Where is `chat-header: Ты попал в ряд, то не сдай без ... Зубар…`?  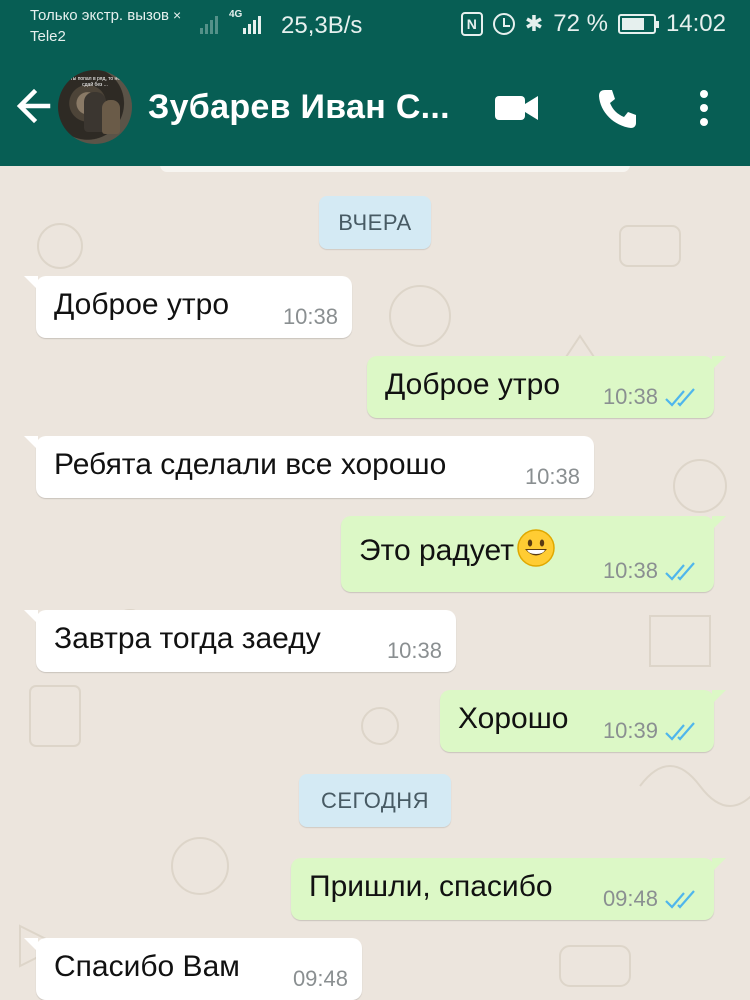
chat-header: Ты попал в ряд, то не сдай без ... Зубар… is located at coordinates (375, 108).